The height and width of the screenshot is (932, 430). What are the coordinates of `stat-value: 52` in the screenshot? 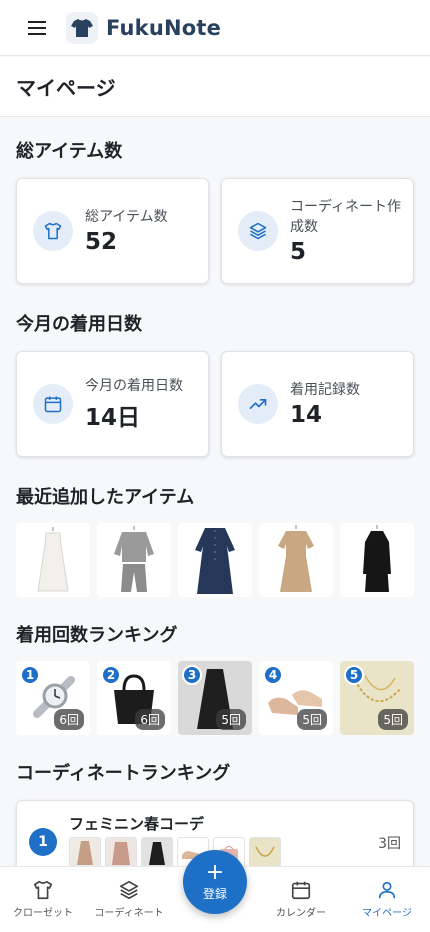 It's located at (101, 242).